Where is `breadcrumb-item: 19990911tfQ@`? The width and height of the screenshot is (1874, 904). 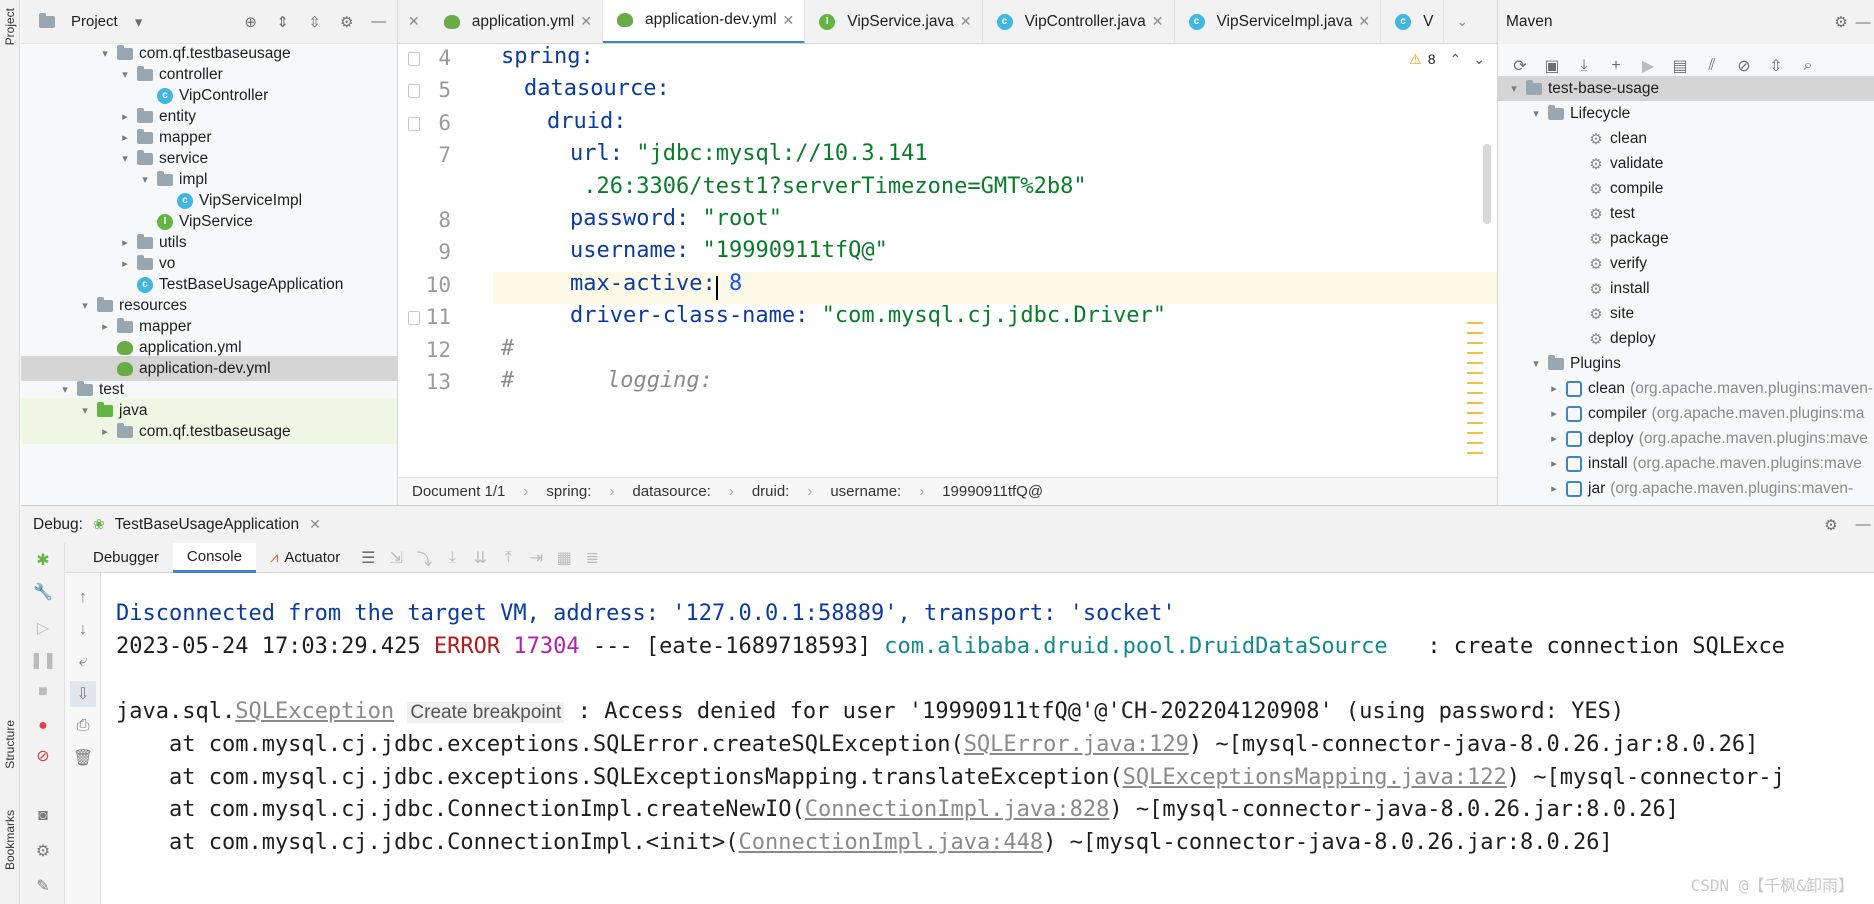 breadcrumb-item: 19990911tfQ@ is located at coordinates (992, 491).